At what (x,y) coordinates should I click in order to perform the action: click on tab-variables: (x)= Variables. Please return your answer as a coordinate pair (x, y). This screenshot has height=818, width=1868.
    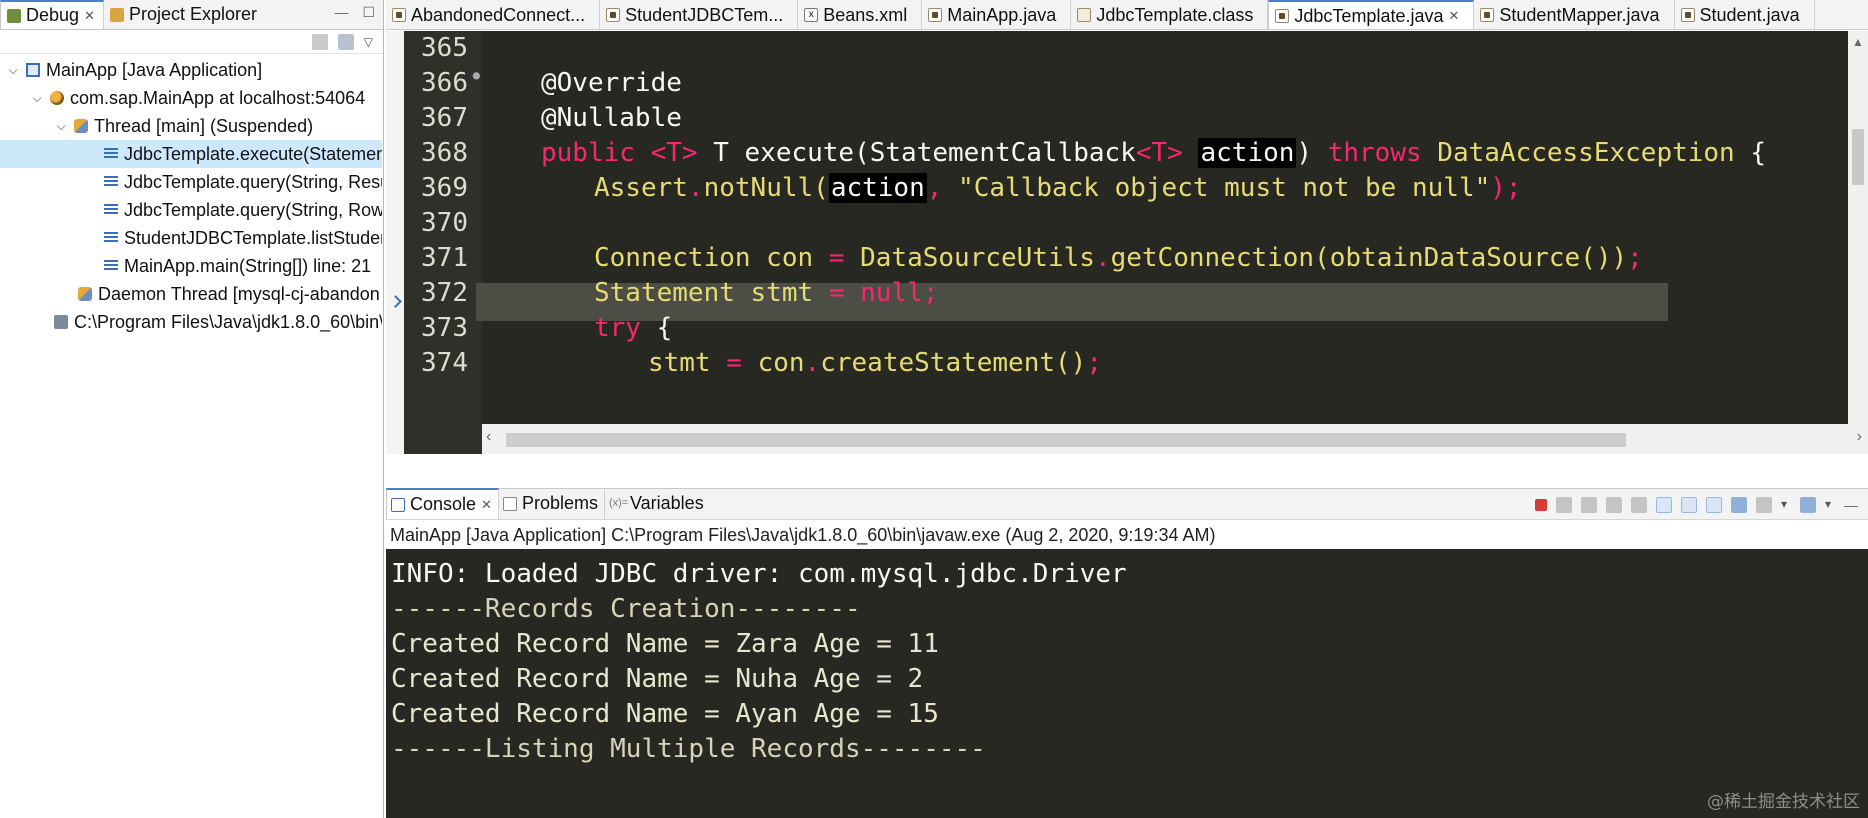
    Looking at the image, I should click on (657, 503).